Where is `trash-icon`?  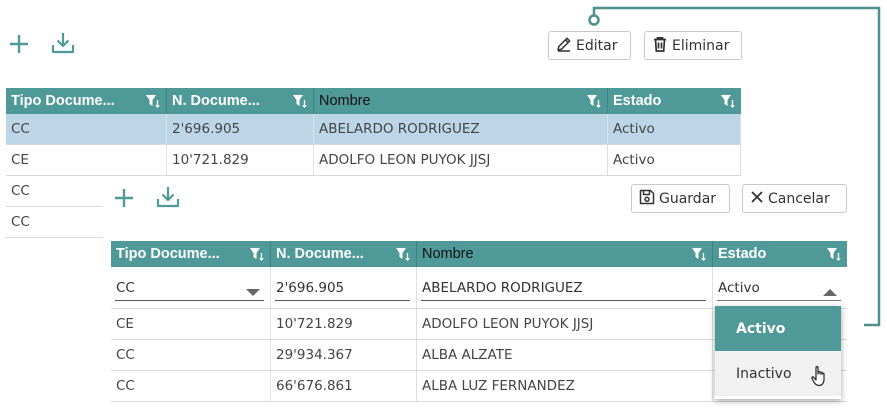
trash-icon is located at coordinates (661, 46).